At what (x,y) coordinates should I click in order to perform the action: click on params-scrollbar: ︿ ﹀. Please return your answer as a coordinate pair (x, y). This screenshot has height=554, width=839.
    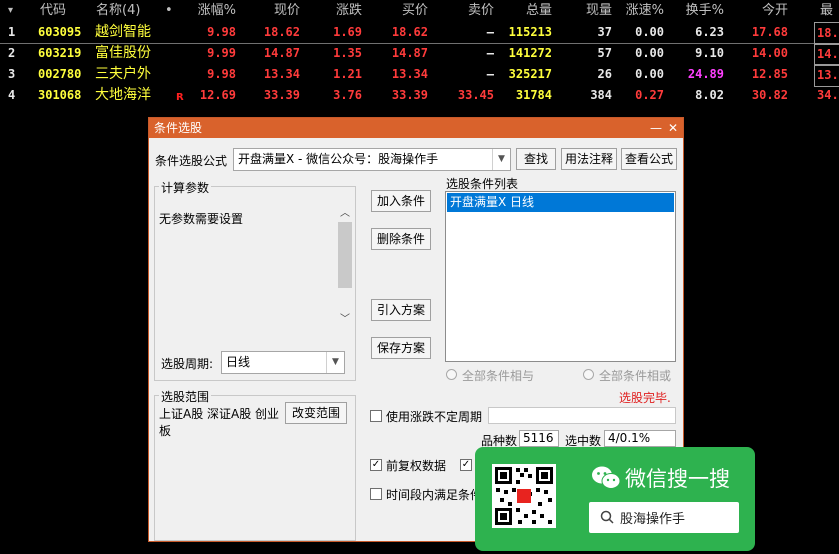
    Looking at the image, I should click on (345, 264).